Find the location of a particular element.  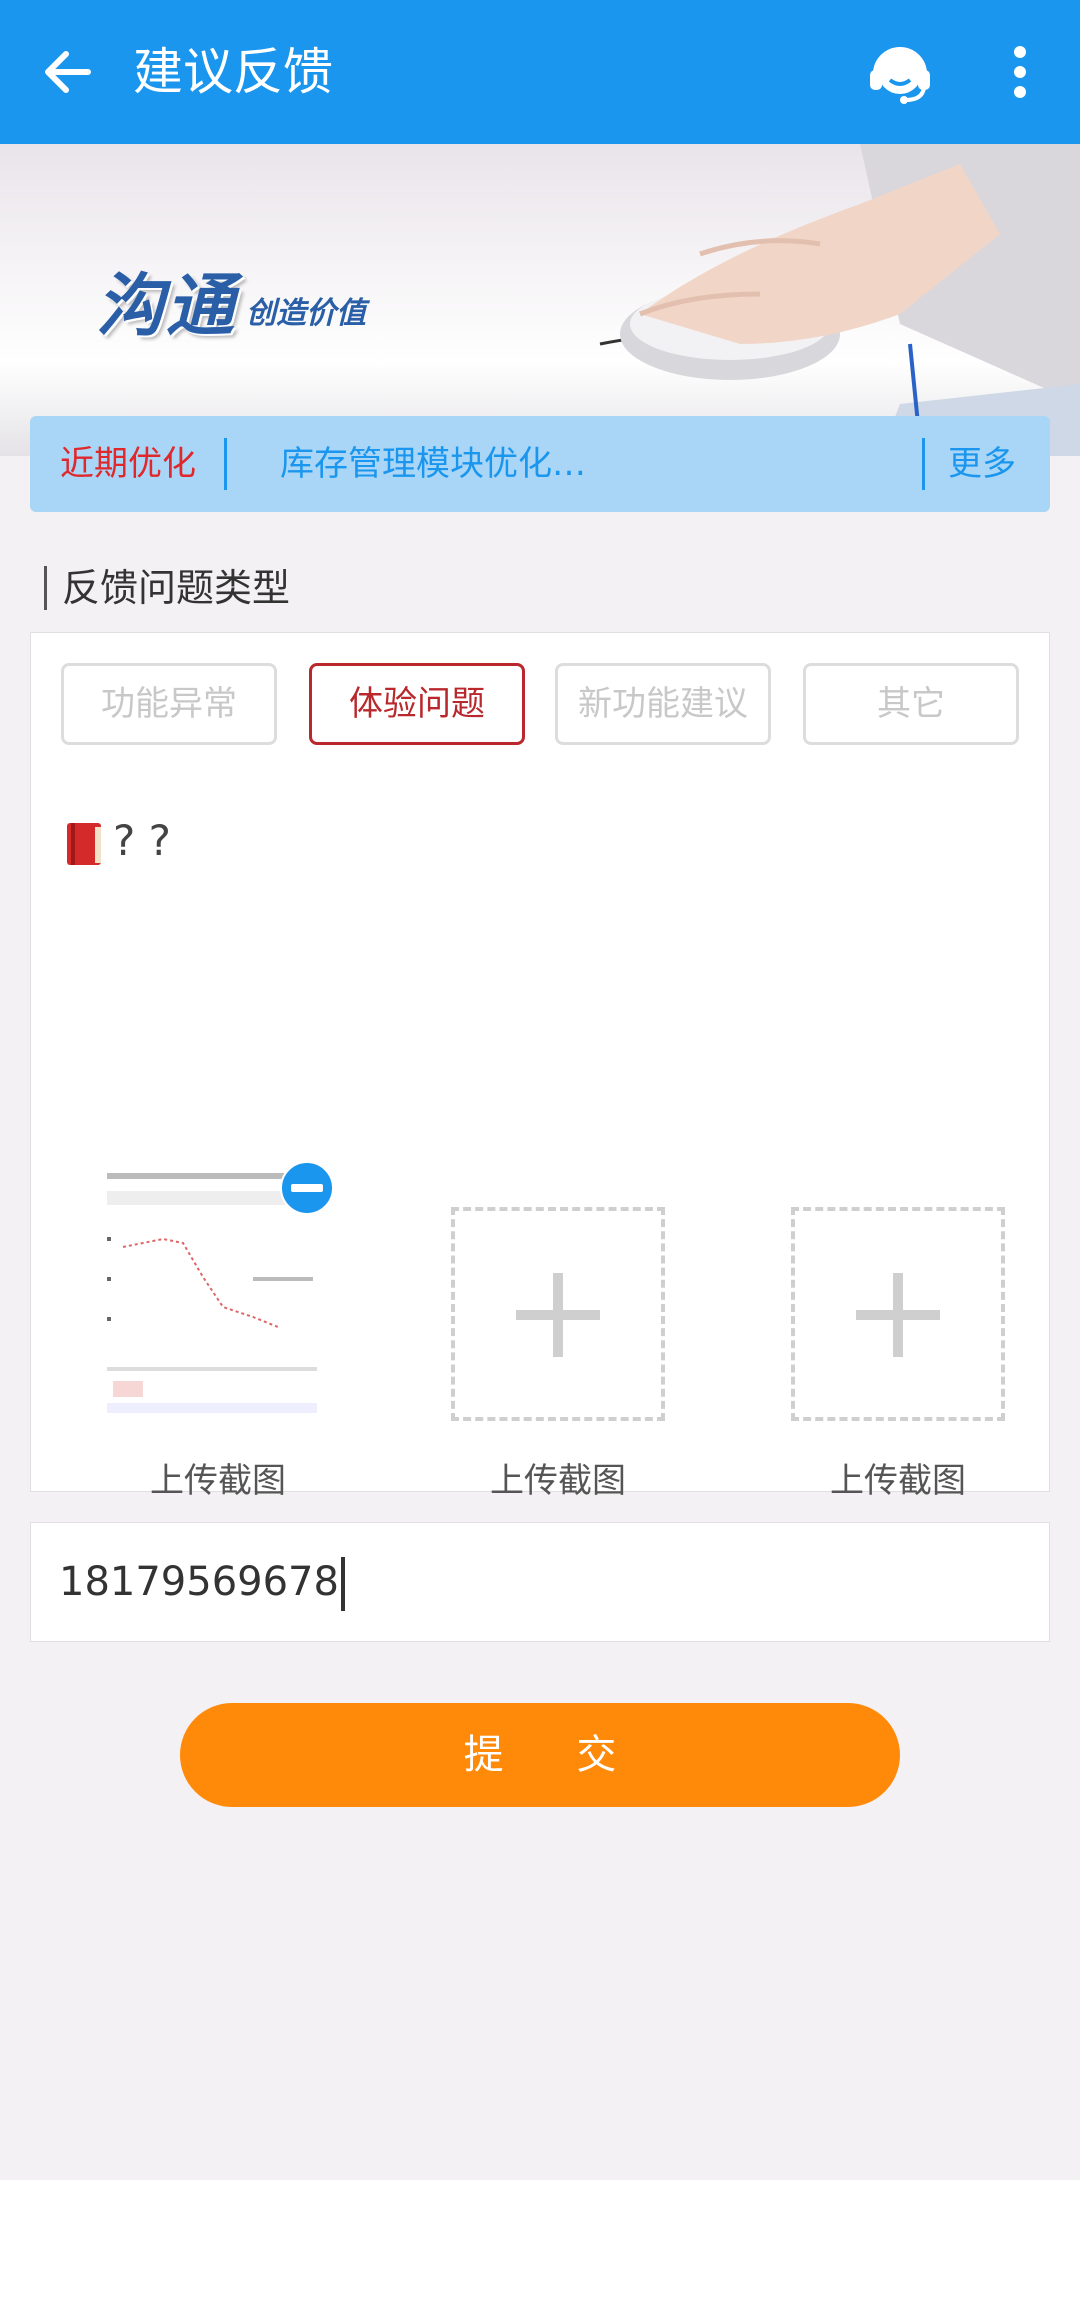

type-button-experience: 体验问题 is located at coordinates (417, 704).